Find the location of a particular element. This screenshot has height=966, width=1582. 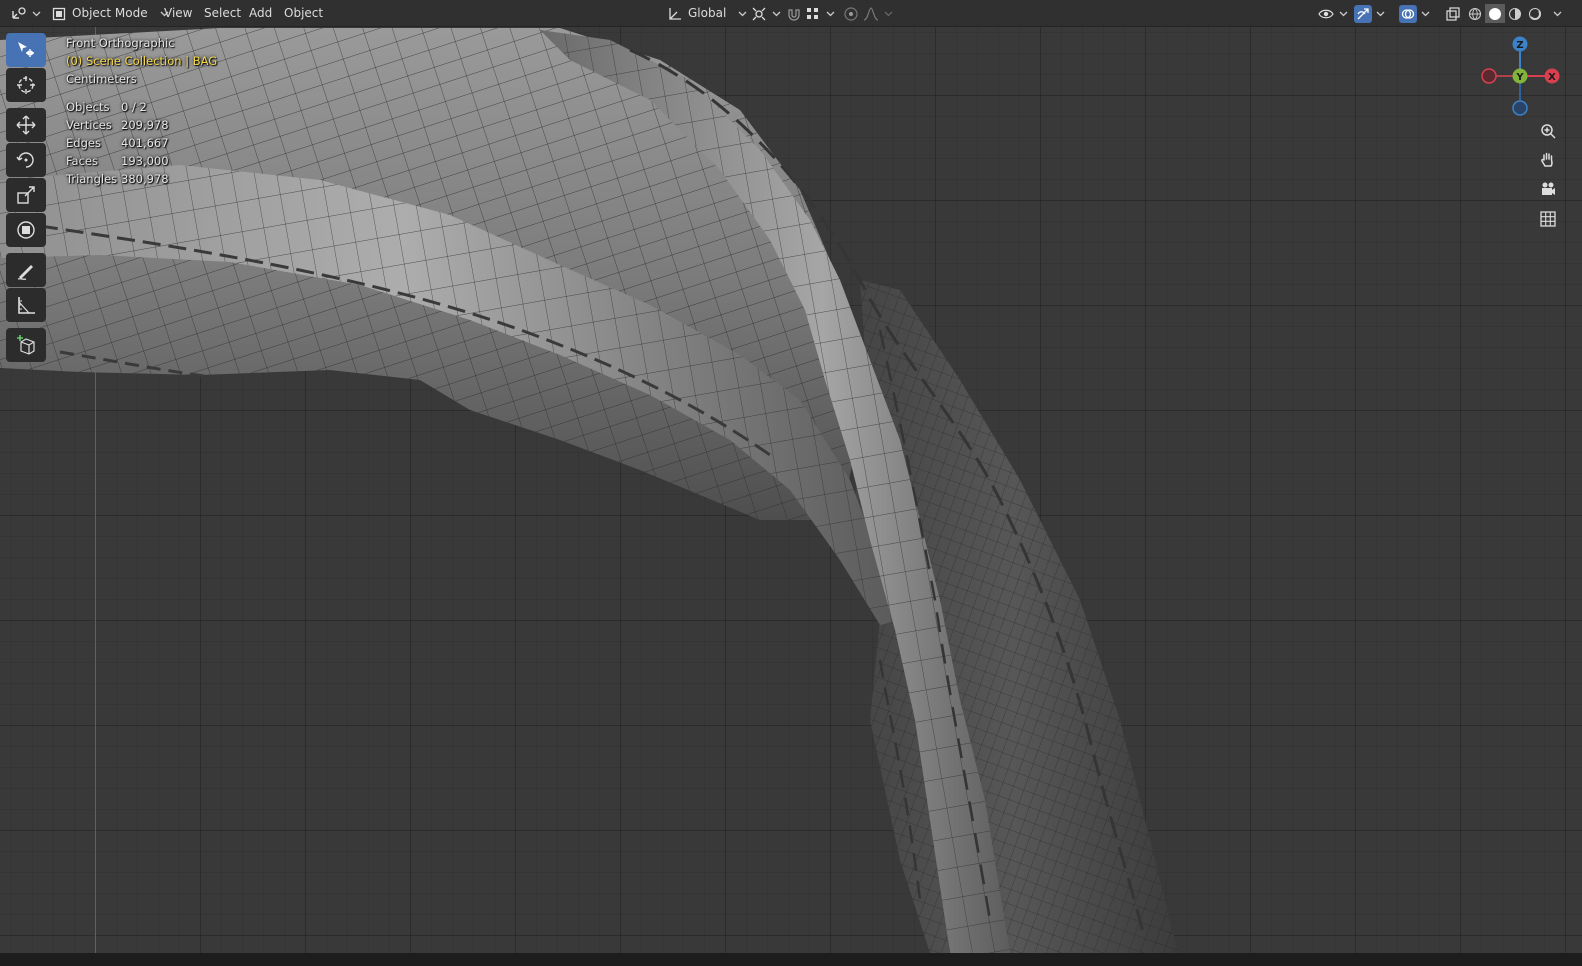

solid-shading-button is located at coordinates (1495, 13).